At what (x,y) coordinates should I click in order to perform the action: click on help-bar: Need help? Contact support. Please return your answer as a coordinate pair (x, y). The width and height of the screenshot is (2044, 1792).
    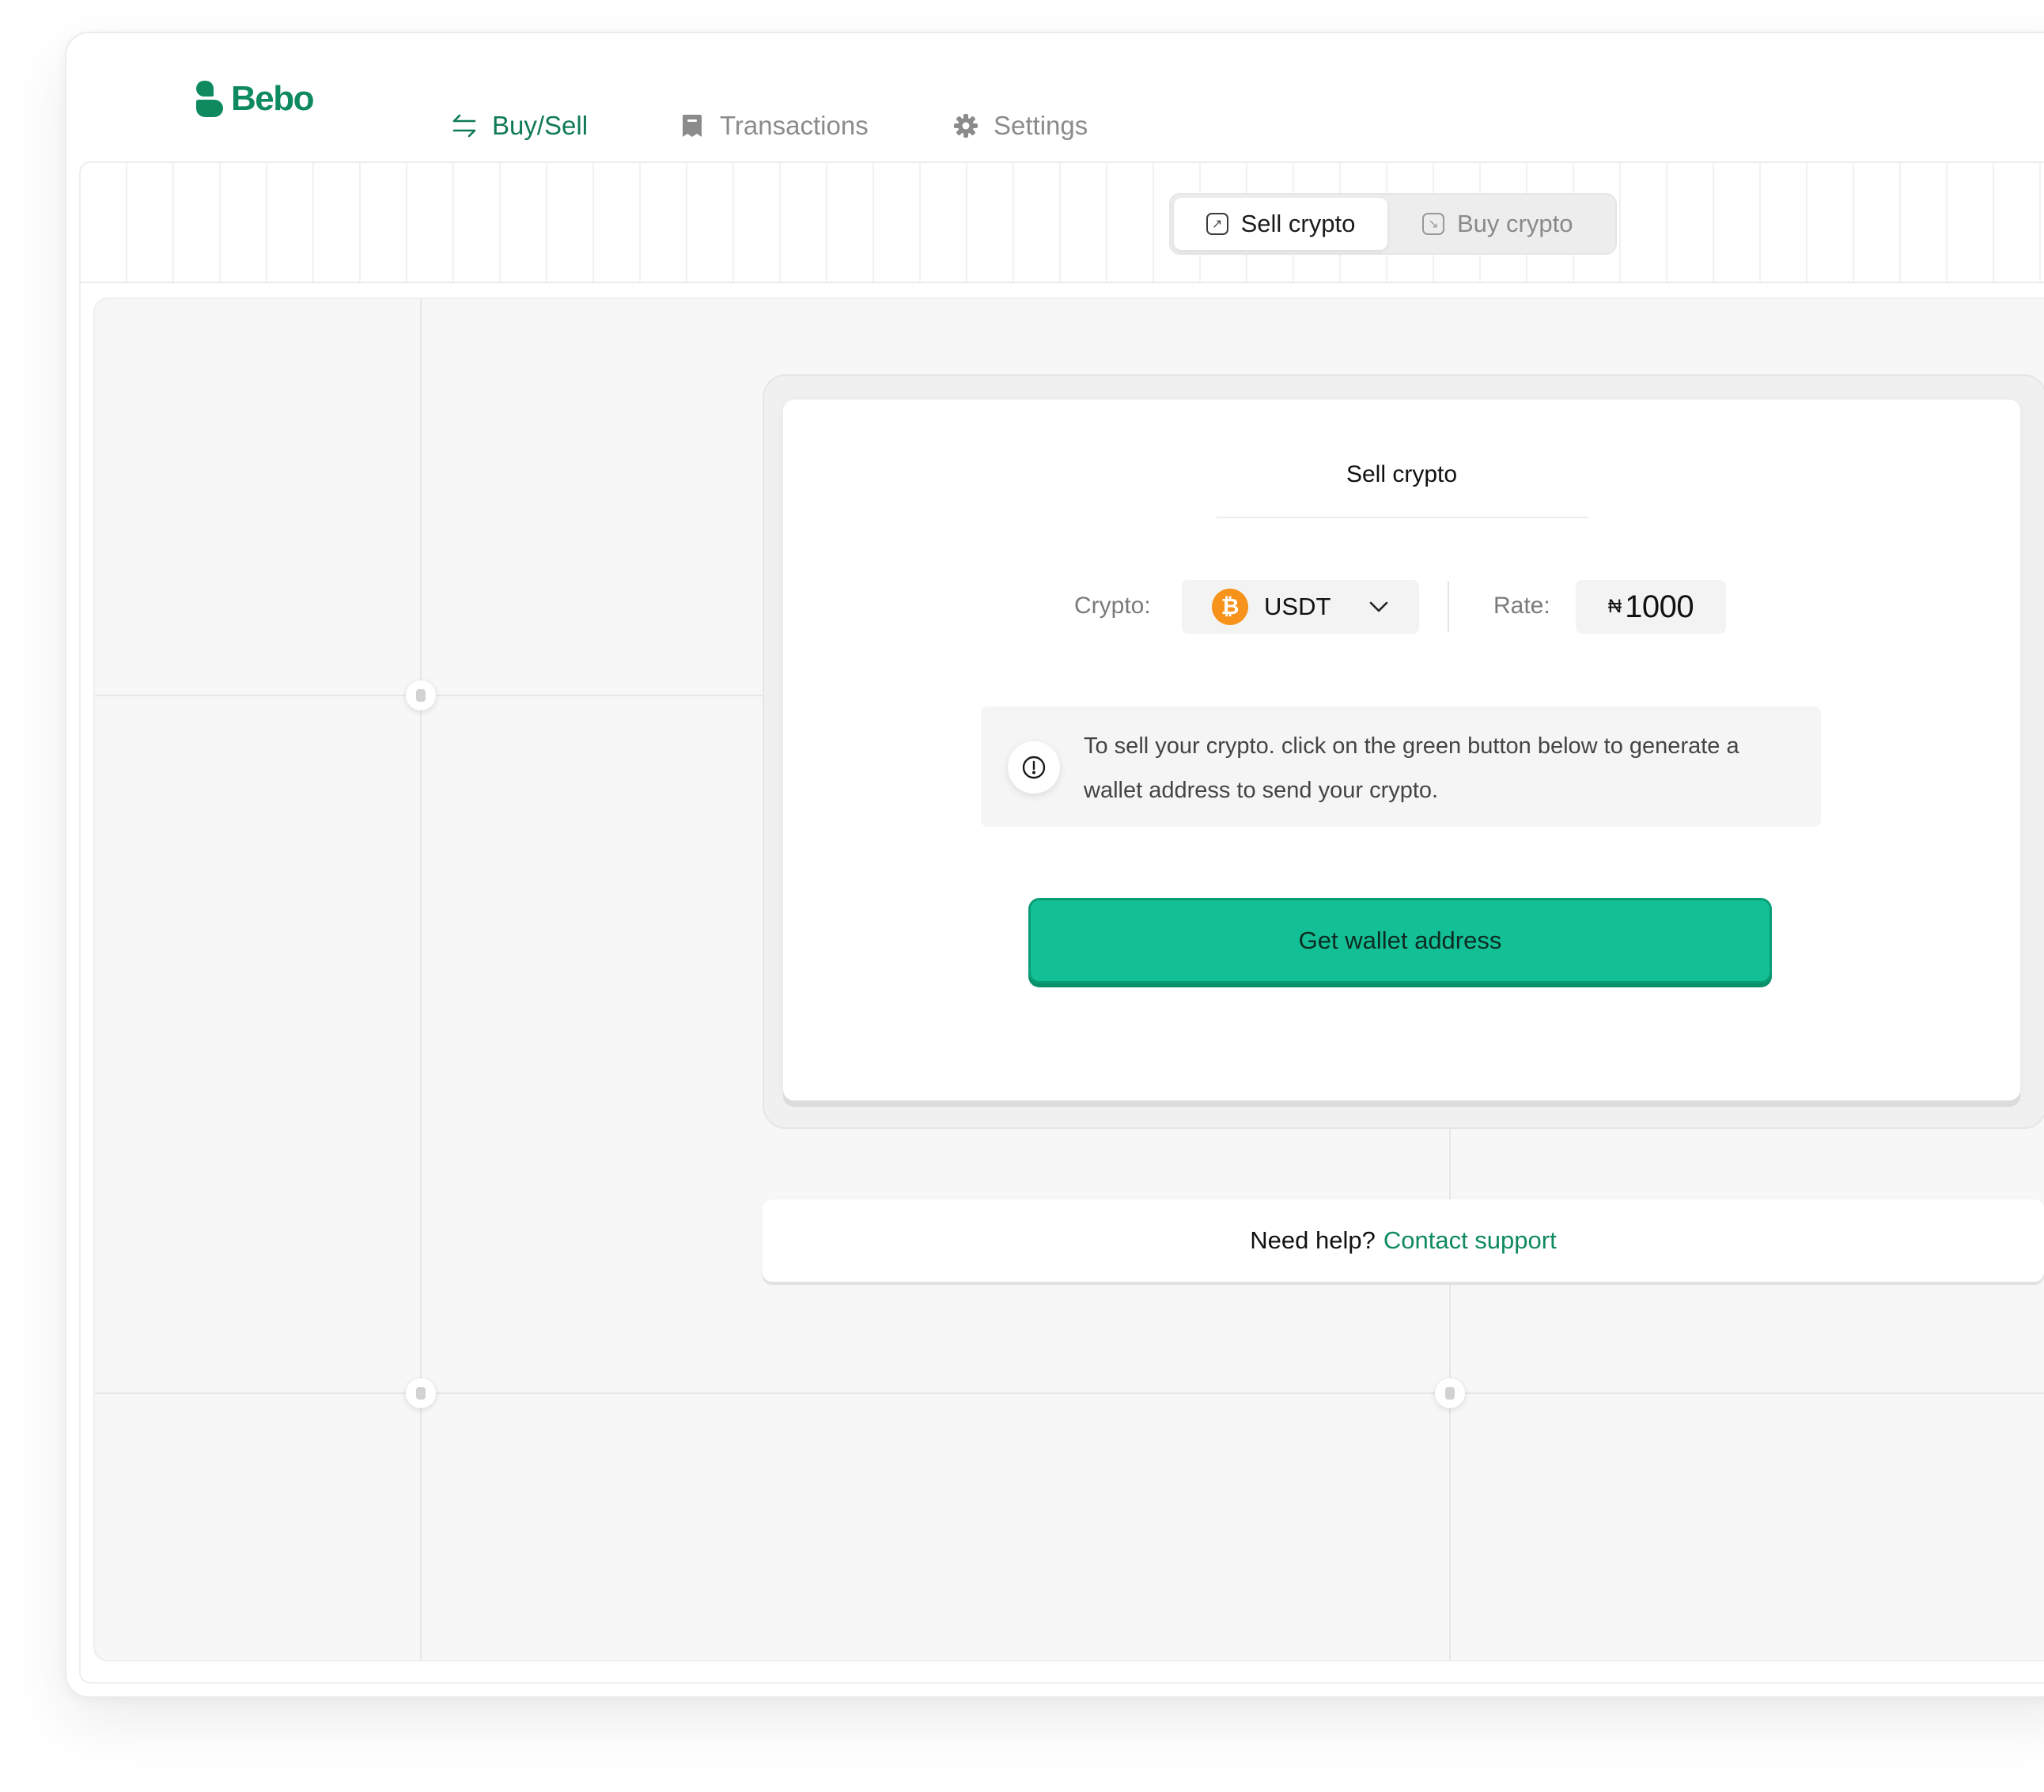
    Looking at the image, I should click on (1404, 1240).